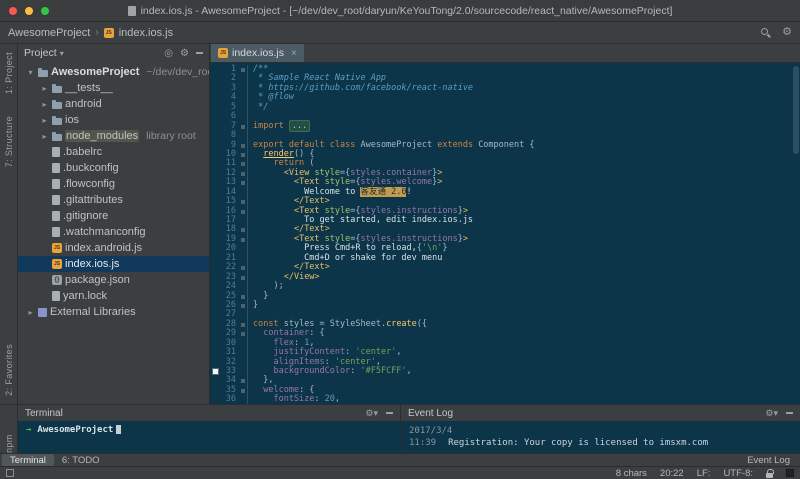 Image resolution: width=800 pixels, height=479 pixels. Describe the element at coordinates (113, 168) in the screenshot. I see `tree-item-.buckconfig: .buckconfig` at that location.